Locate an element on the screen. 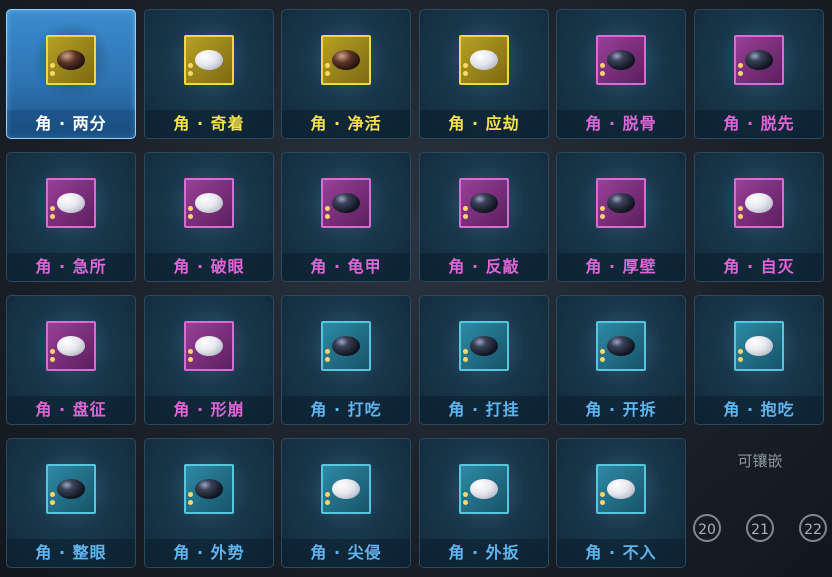  item-slot: 角 · 脱先 is located at coordinates (759, 74).